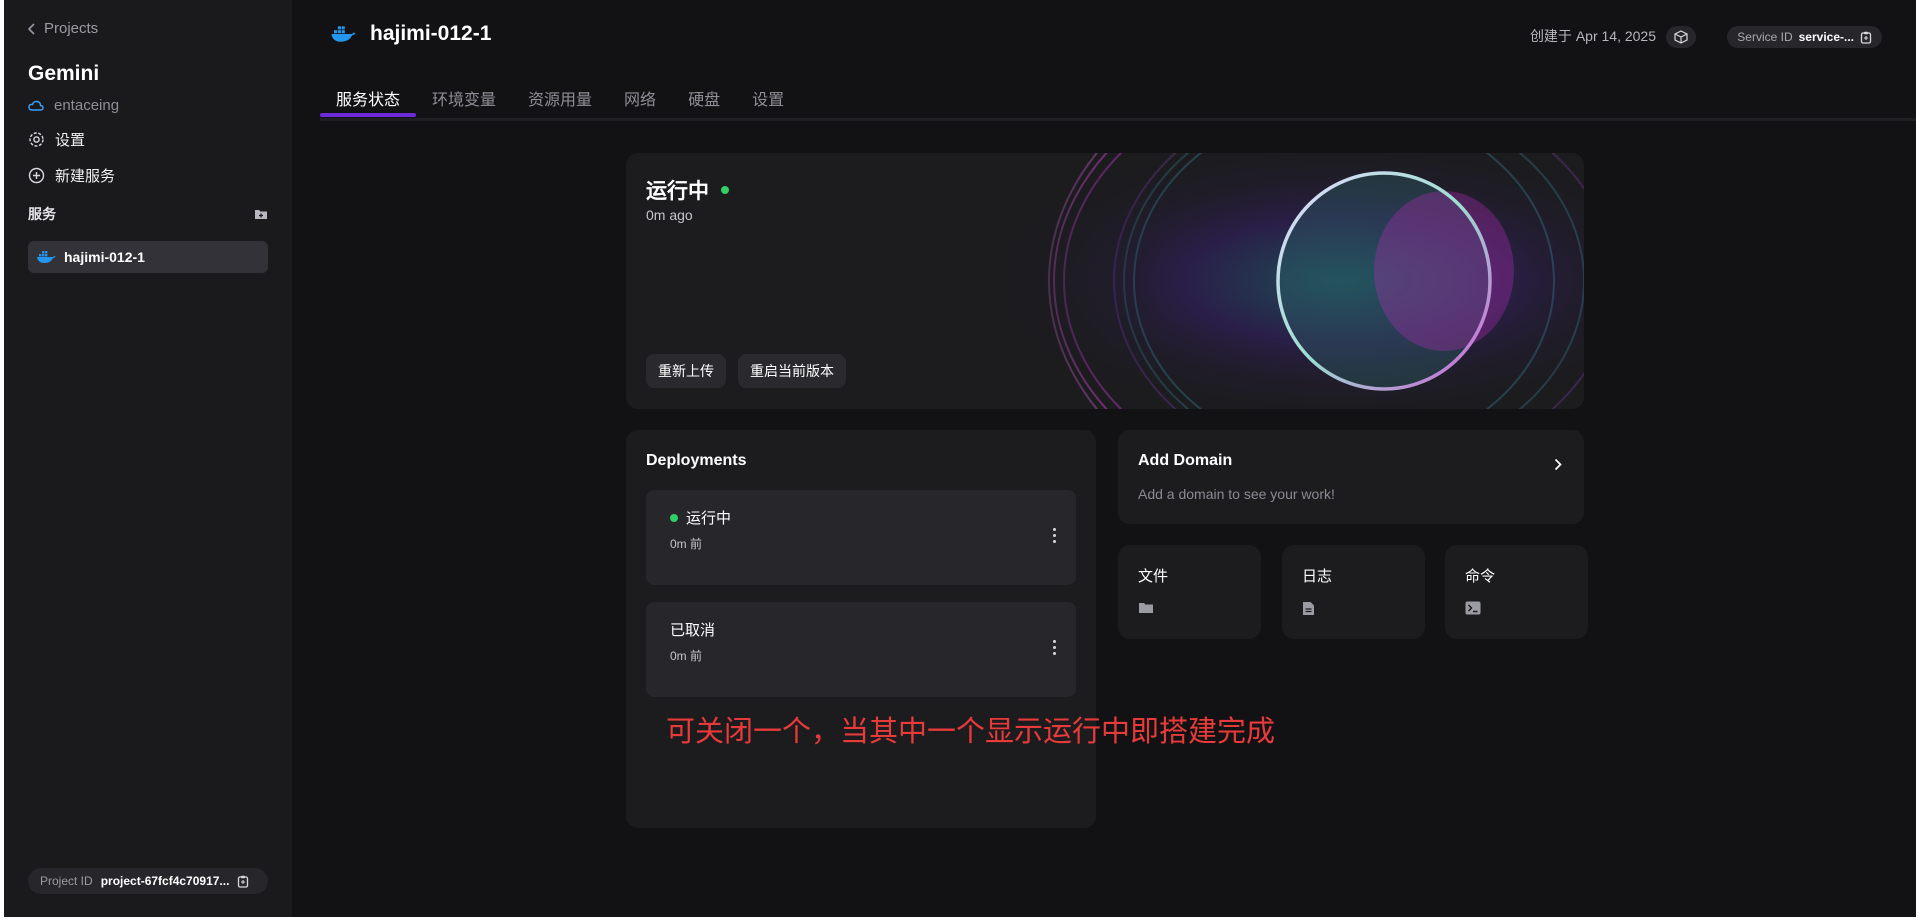  What do you see at coordinates (64, 73) in the screenshot?
I see `project-name: Gemini` at bounding box center [64, 73].